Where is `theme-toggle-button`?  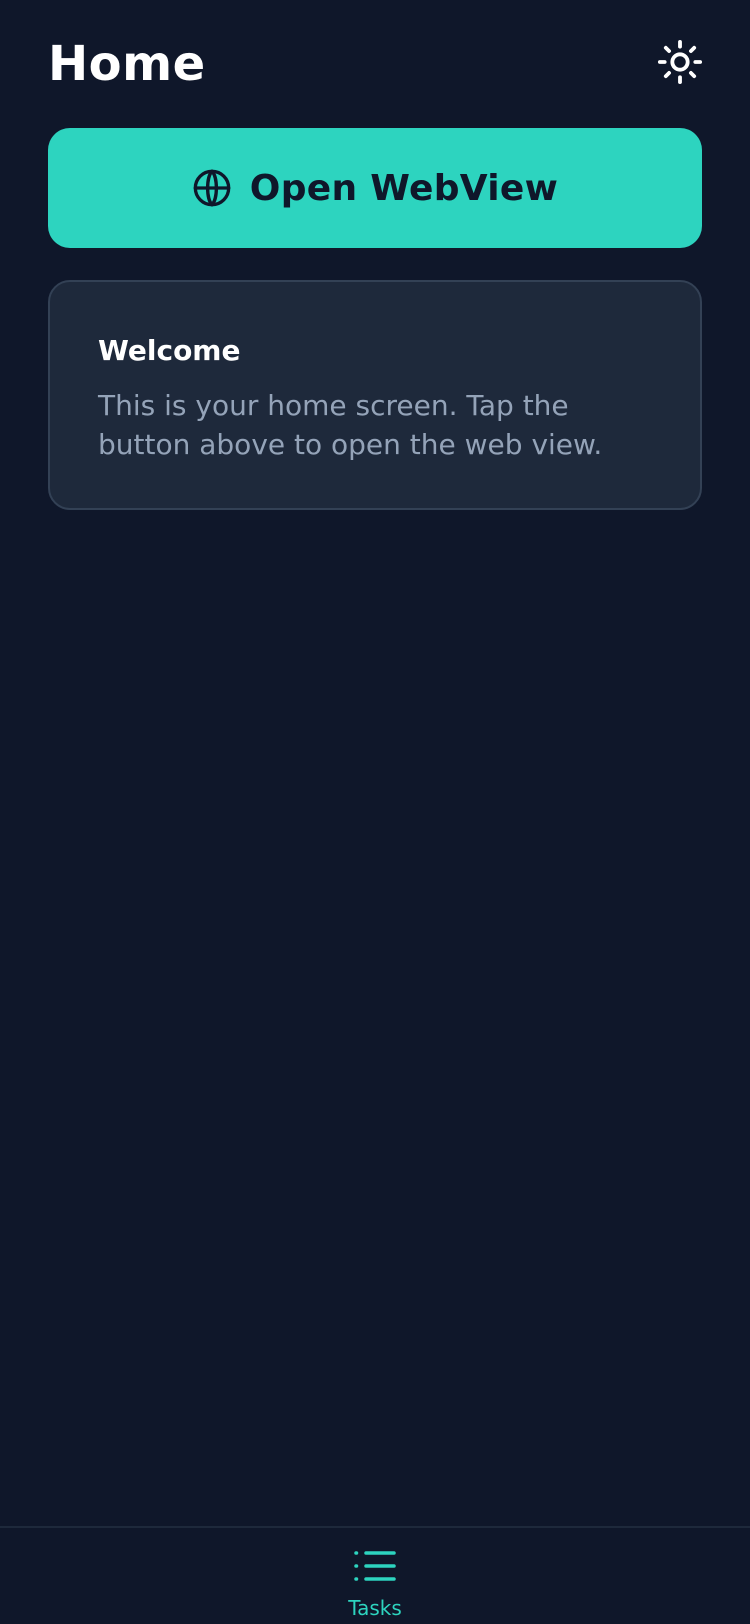 theme-toggle-button is located at coordinates (680, 64).